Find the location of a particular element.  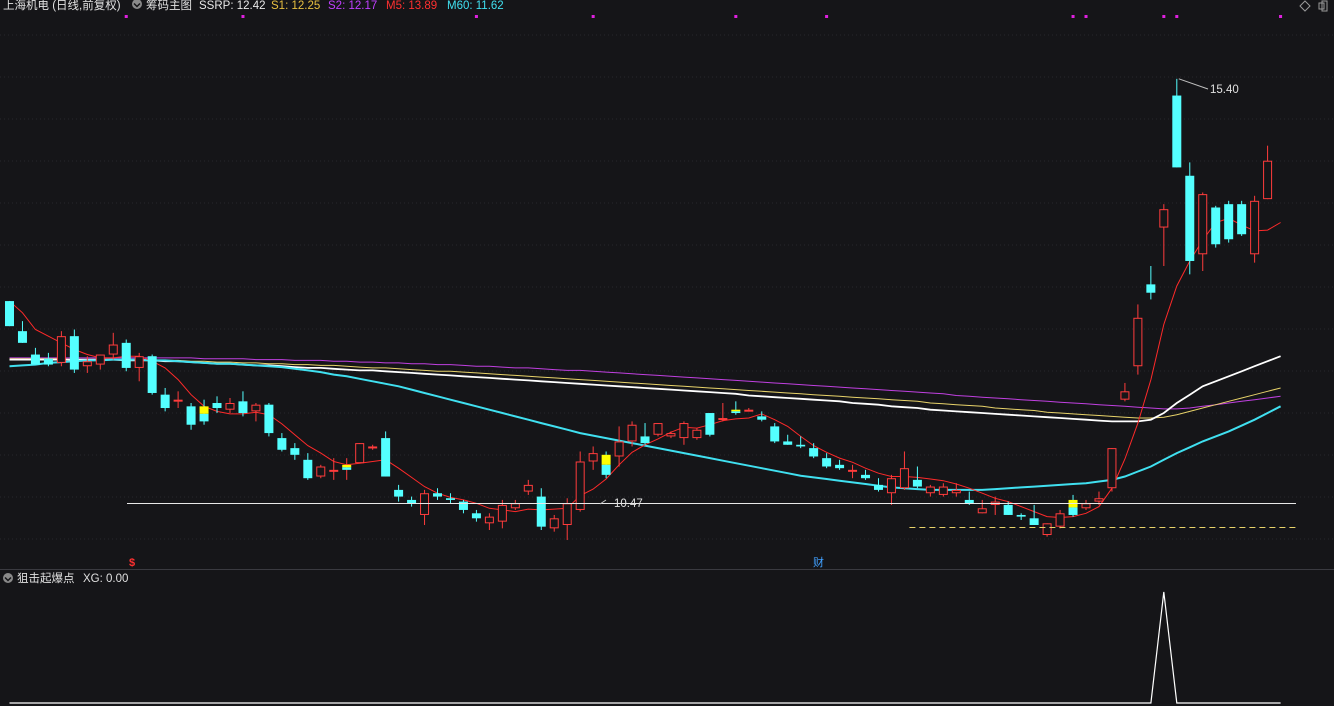

dollar-marker: $ is located at coordinates (132, 563).